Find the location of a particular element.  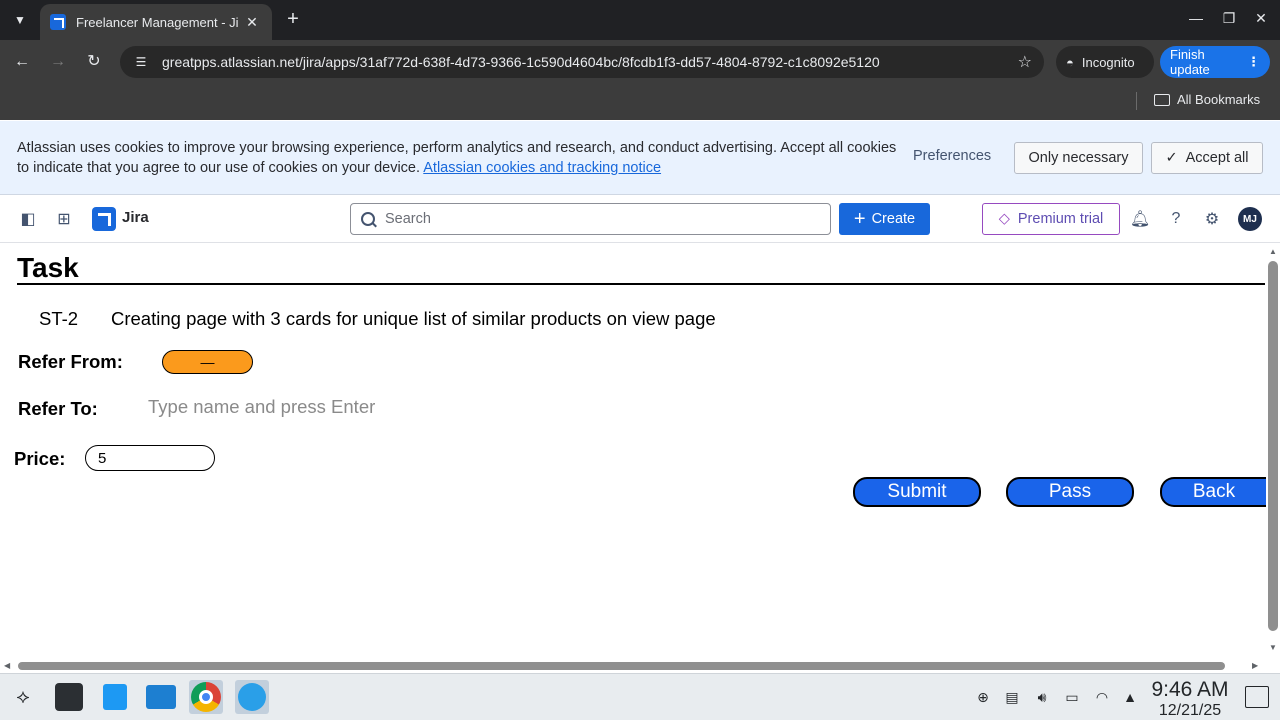

all-bookmarks-button: All Bookmarks is located at coordinates (1207, 99).